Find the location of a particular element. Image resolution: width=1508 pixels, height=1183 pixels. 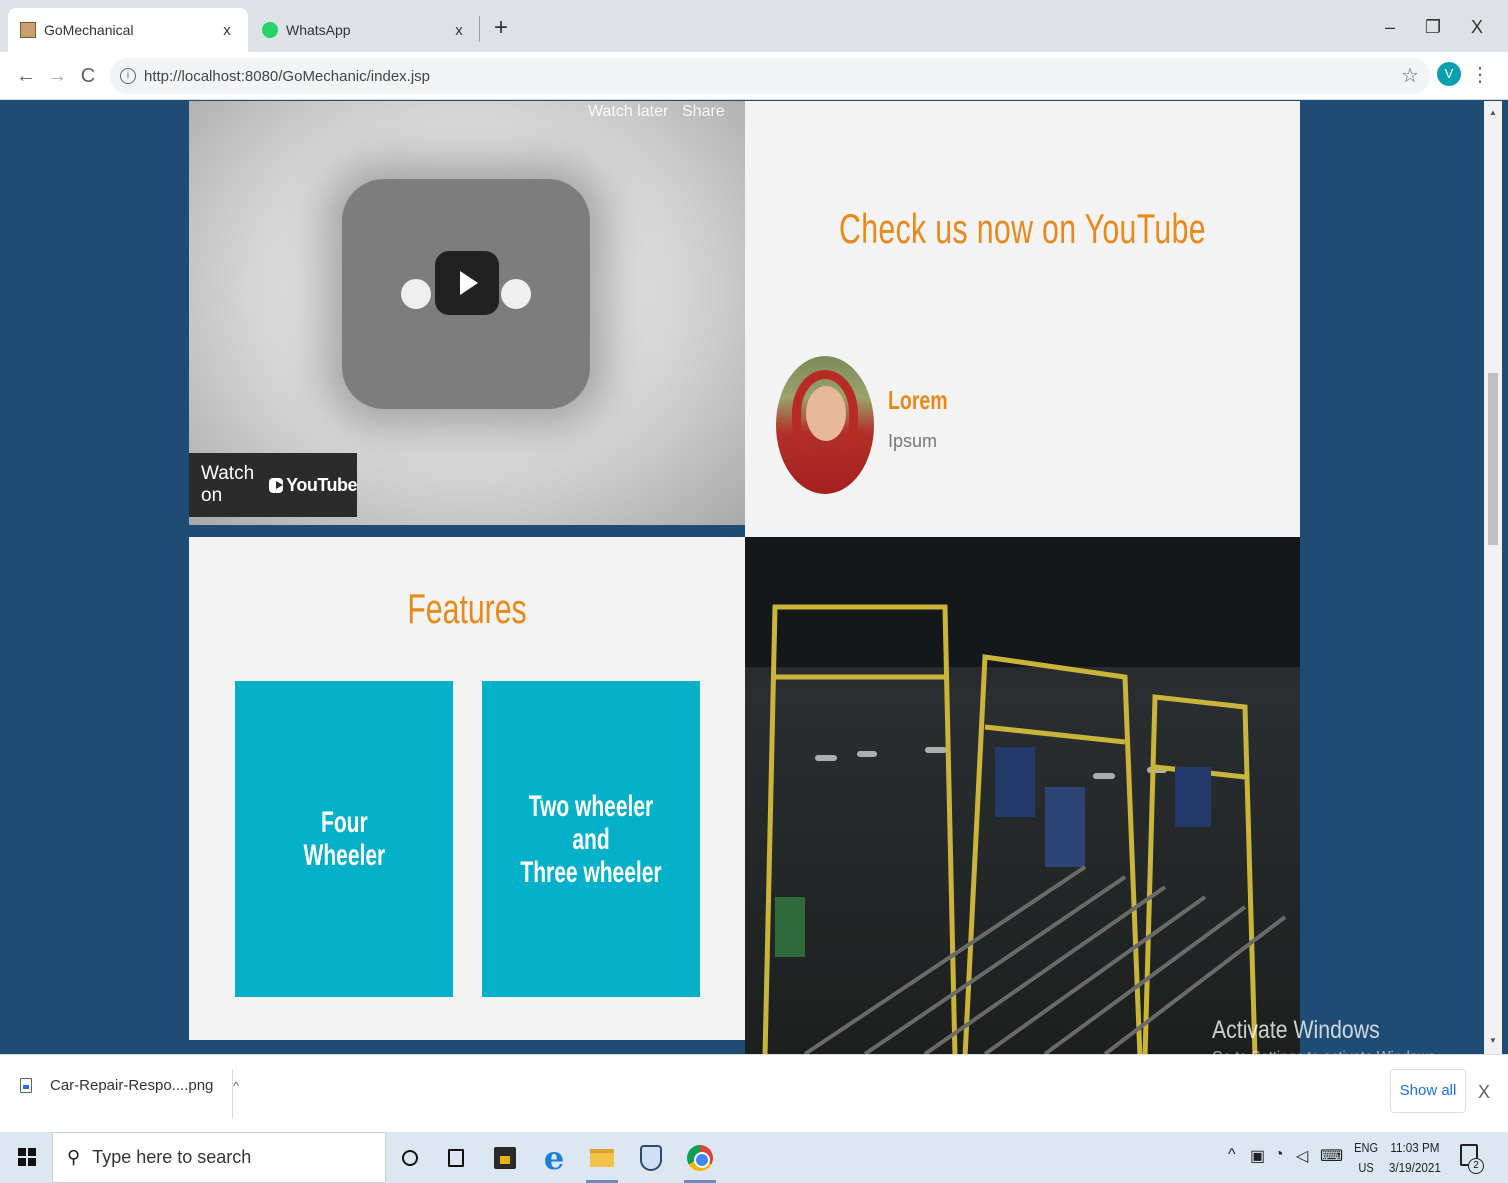

task-view-icon is located at coordinates (456, 1158).